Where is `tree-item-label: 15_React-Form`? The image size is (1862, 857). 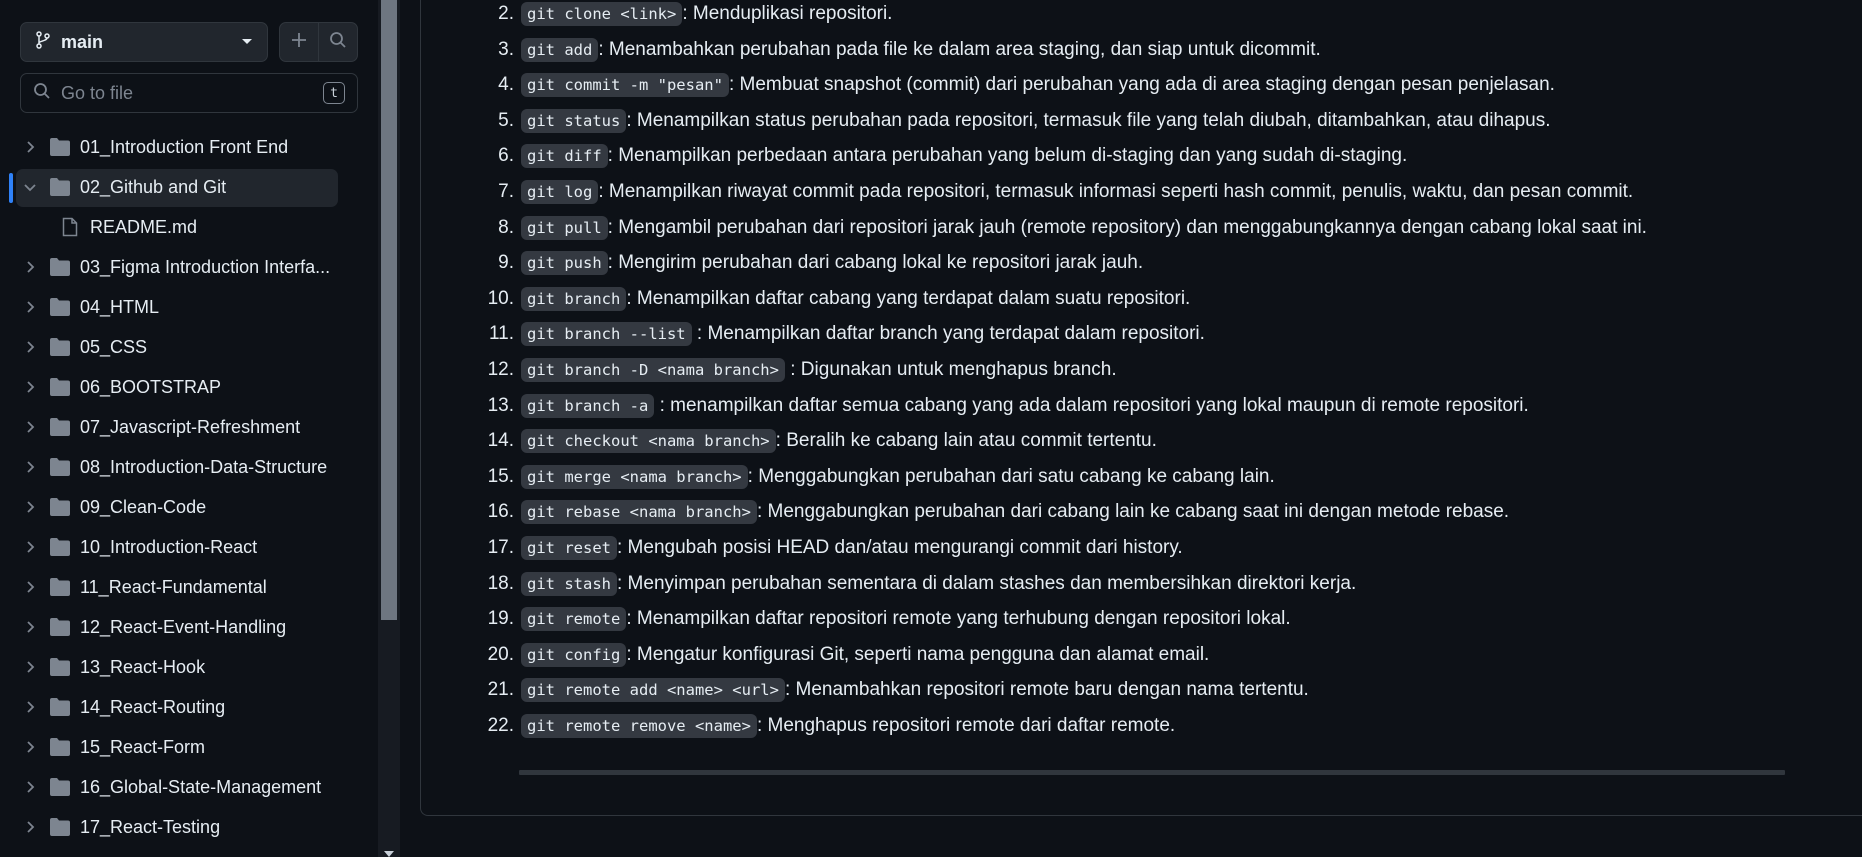
tree-item-label: 15_React-Form is located at coordinates (143, 747).